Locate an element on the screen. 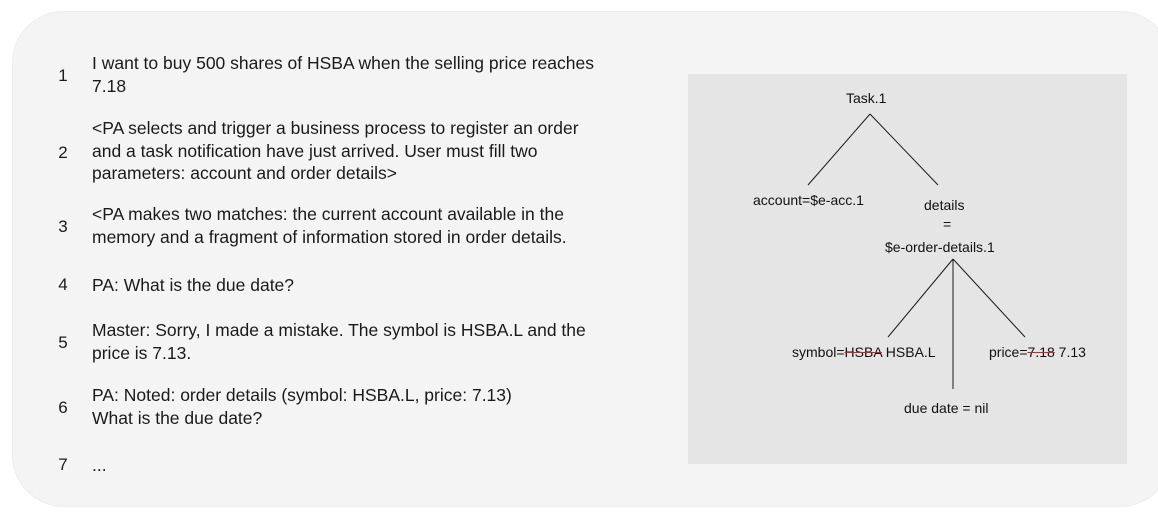  turn-number: 3 is located at coordinates (63, 226).